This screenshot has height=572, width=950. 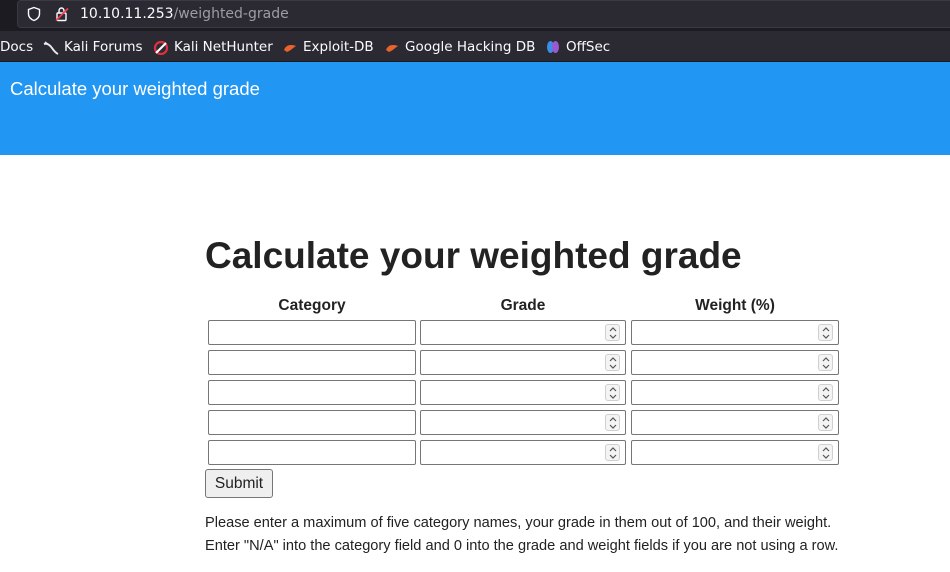 I want to click on bookmark-label: OffSec, so click(x=588, y=47).